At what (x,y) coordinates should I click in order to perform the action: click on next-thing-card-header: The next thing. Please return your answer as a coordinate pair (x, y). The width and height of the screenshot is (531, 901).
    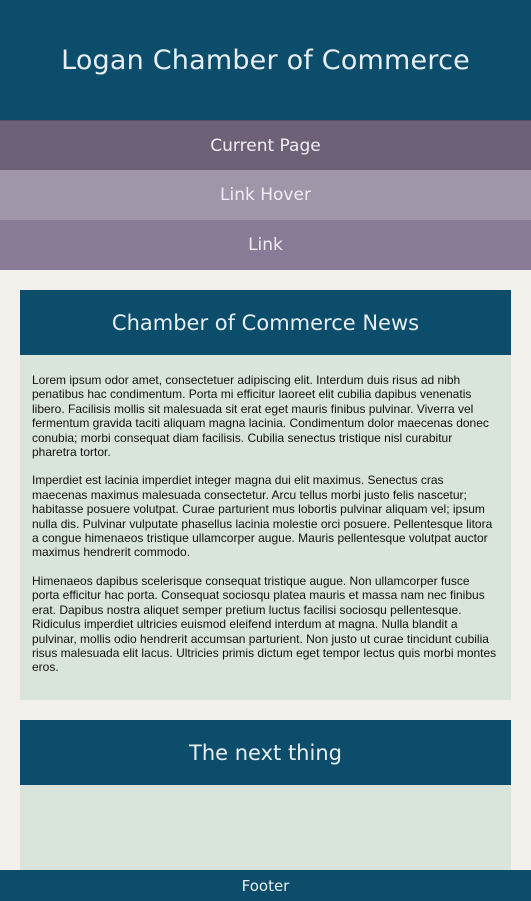
    Looking at the image, I should click on (265, 752).